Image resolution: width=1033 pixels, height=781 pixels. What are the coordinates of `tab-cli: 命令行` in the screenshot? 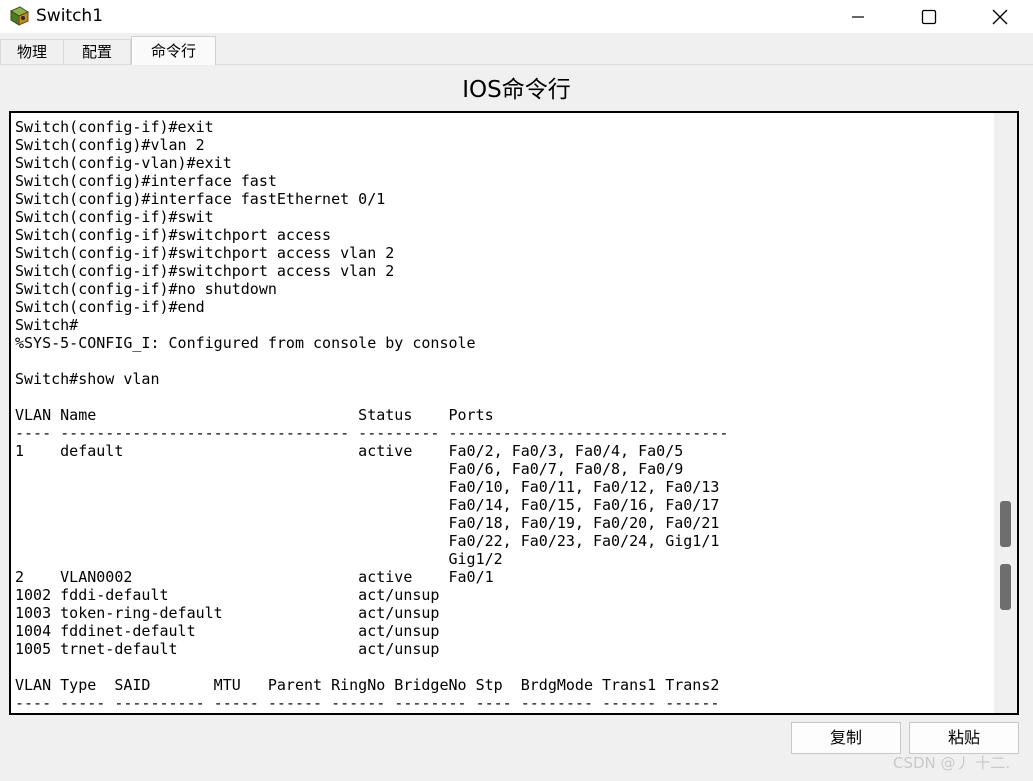 It's located at (173, 50).